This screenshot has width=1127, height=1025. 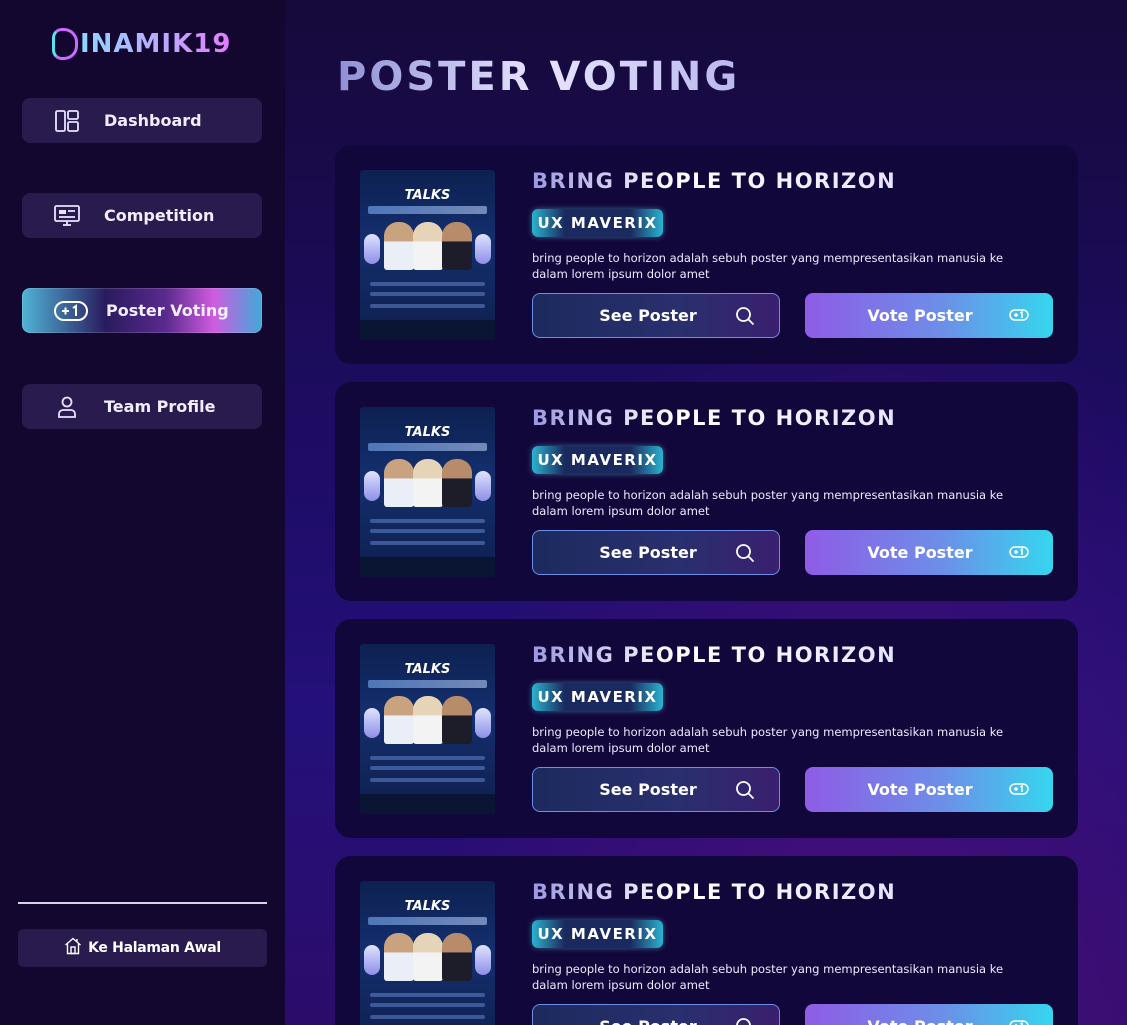 What do you see at coordinates (73, 948) in the screenshot?
I see `home-icon` at bounding box center [73, 948].